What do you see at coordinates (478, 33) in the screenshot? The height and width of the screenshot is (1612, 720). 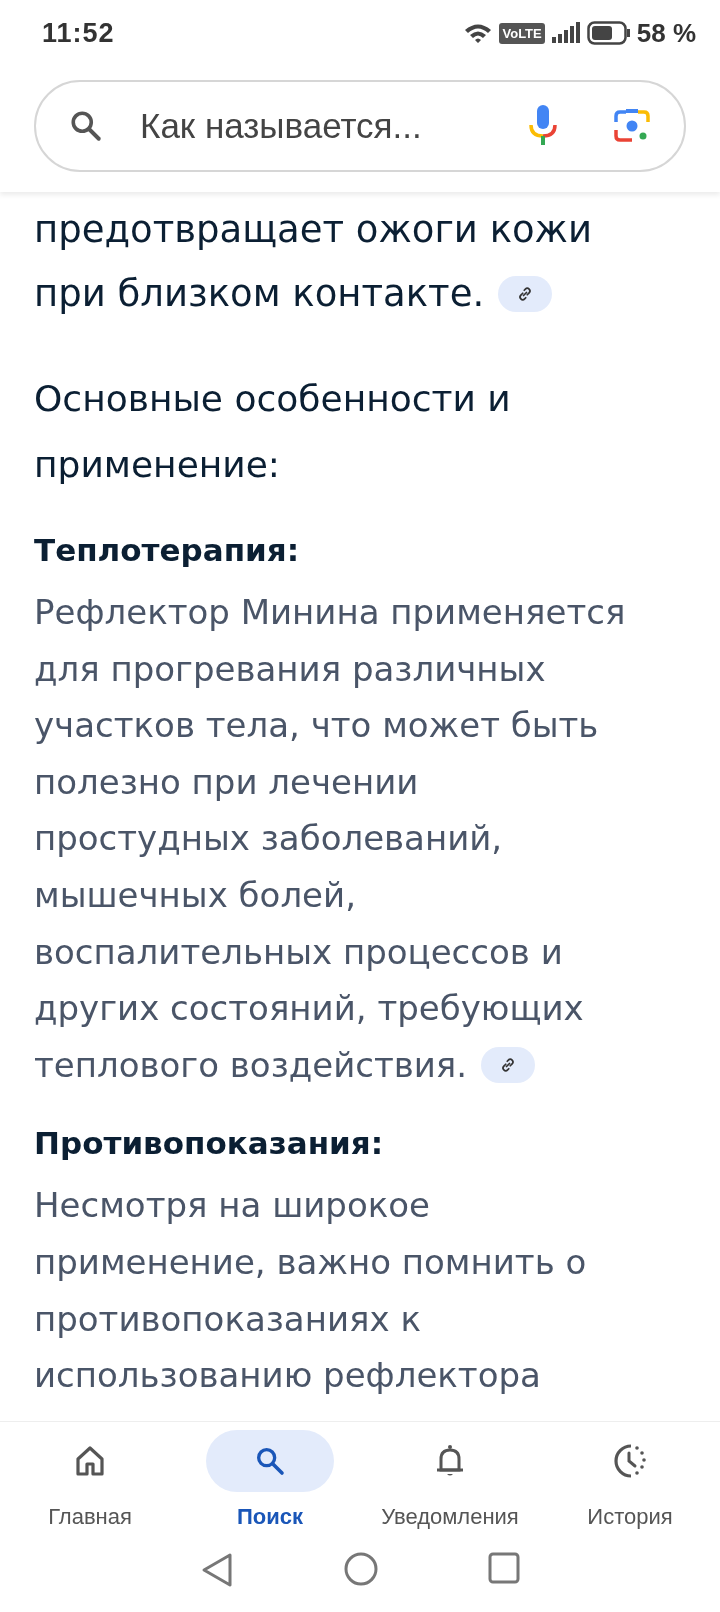 I see `wifi-icon` at bounding box center [478, 33].